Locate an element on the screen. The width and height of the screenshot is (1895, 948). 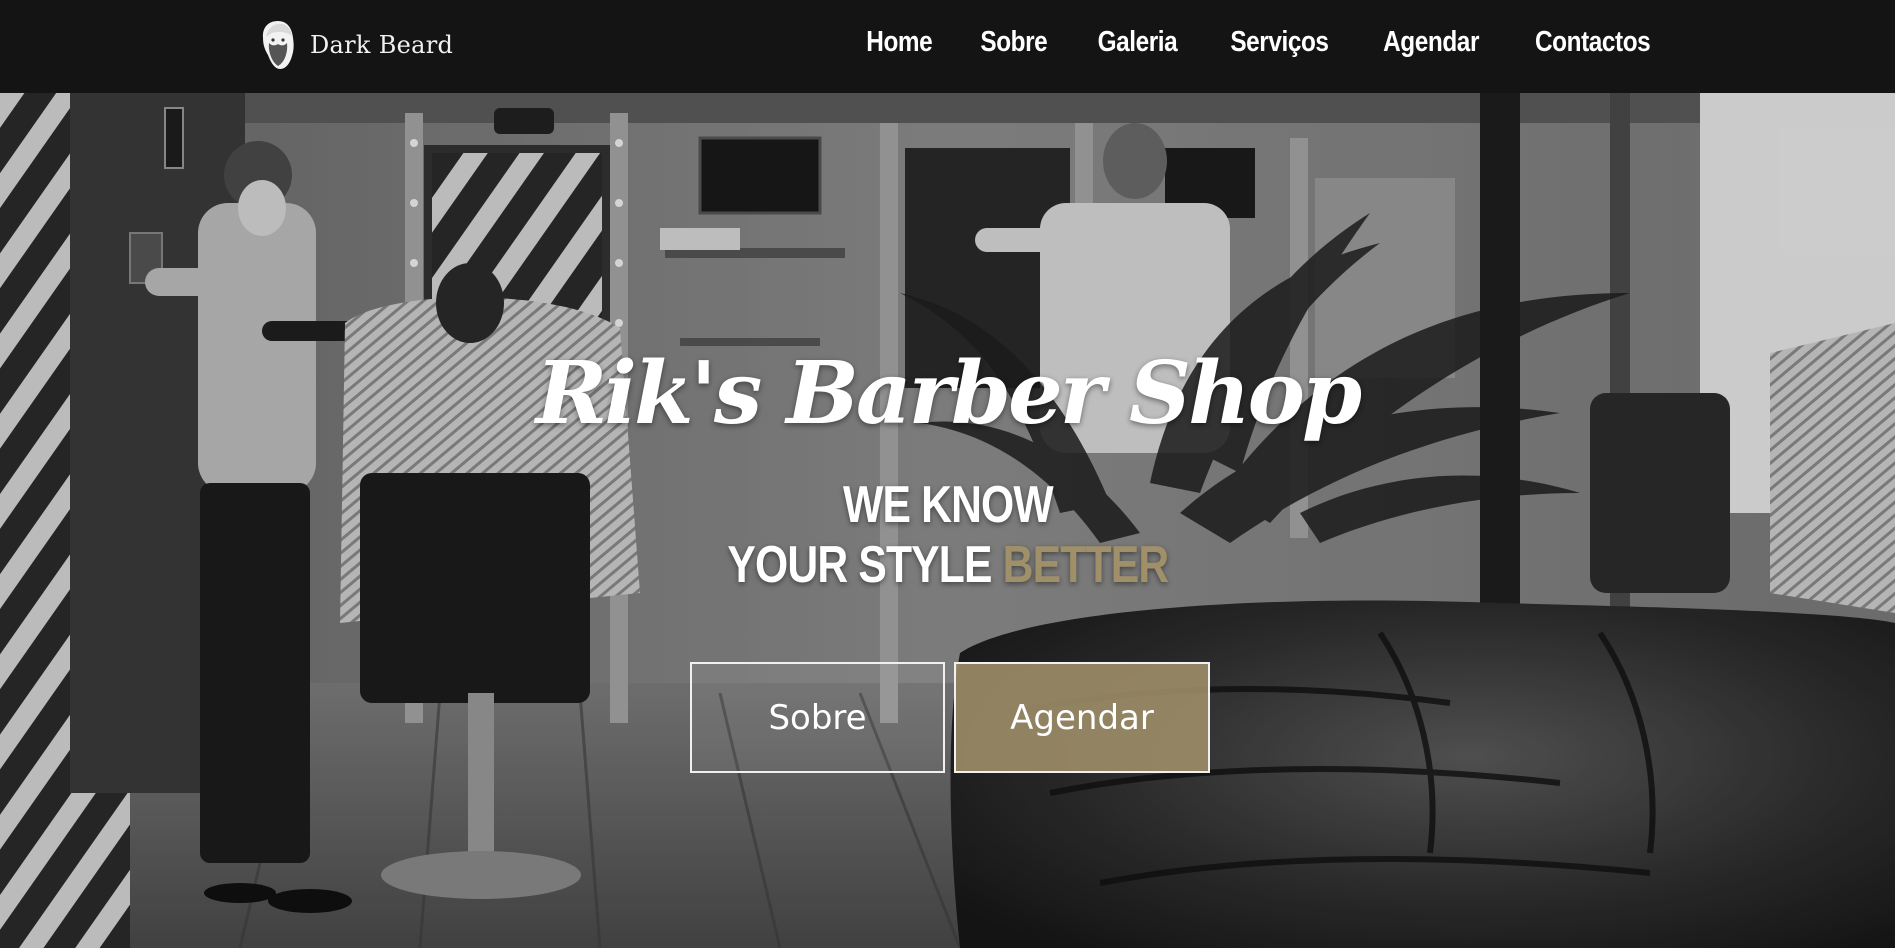
tagline-line1-text: WE KNOW is located at coordinates (948, 505).